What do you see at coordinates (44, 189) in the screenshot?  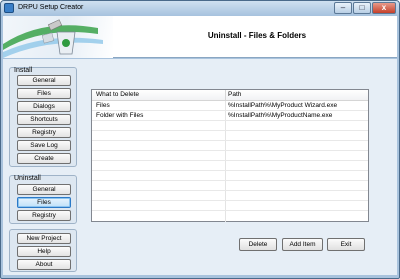 I see `uninstall-general-button: General` at bounding box center [44, 189].